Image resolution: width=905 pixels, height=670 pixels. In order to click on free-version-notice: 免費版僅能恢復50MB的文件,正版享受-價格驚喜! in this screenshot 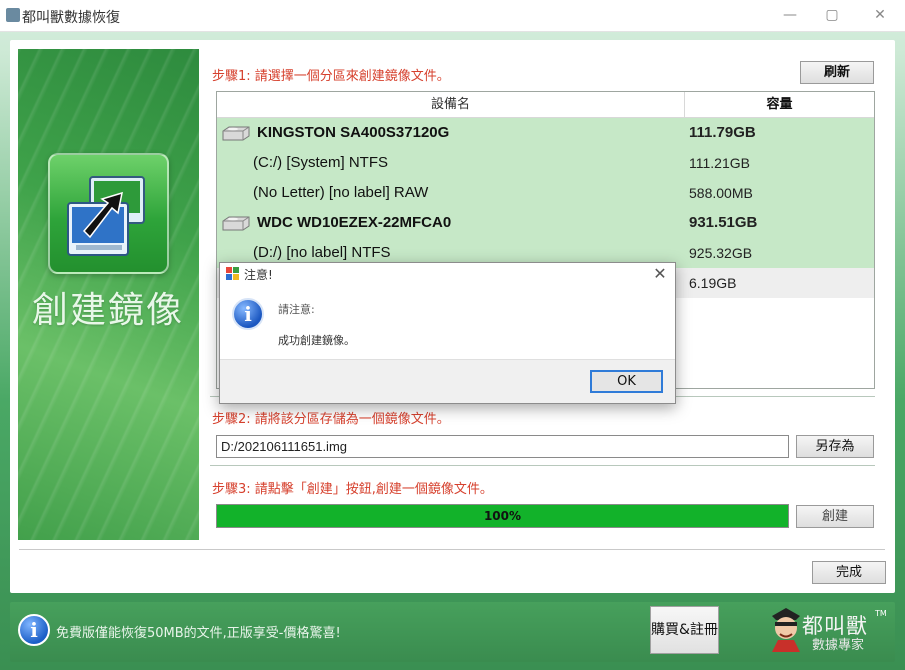, I will do `click(198, 633)`.